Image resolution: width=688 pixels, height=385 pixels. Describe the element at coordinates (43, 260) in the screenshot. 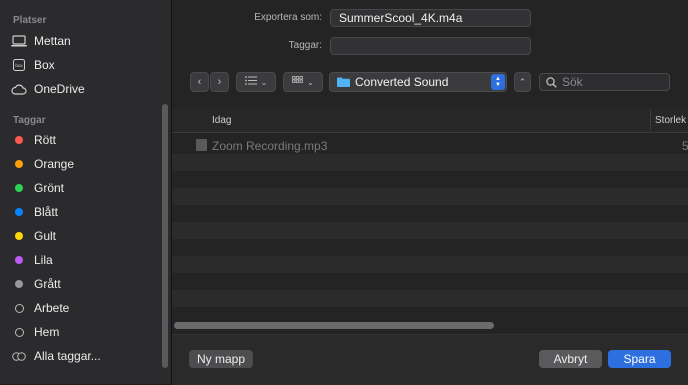

I see `sidebar-item-label: Lila` at that location.